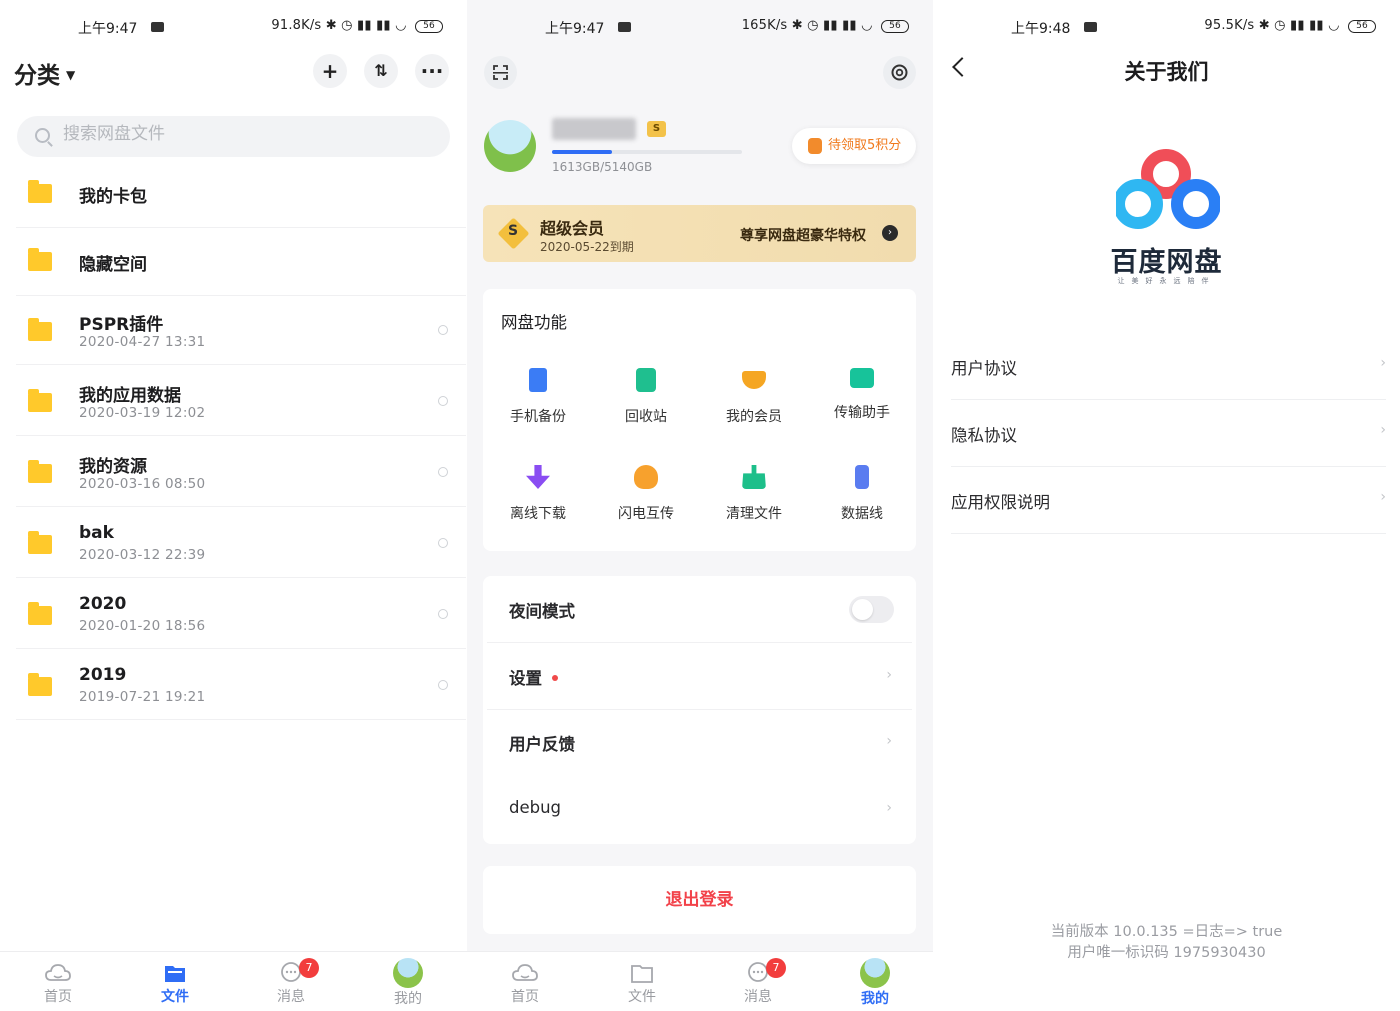 The width and height of the screenshot is (1400, 1011). What do you see at coordinates (44, 73) in the screenshot?
I see `category-title: 分类 ▼` at bounding box center [44, 73].